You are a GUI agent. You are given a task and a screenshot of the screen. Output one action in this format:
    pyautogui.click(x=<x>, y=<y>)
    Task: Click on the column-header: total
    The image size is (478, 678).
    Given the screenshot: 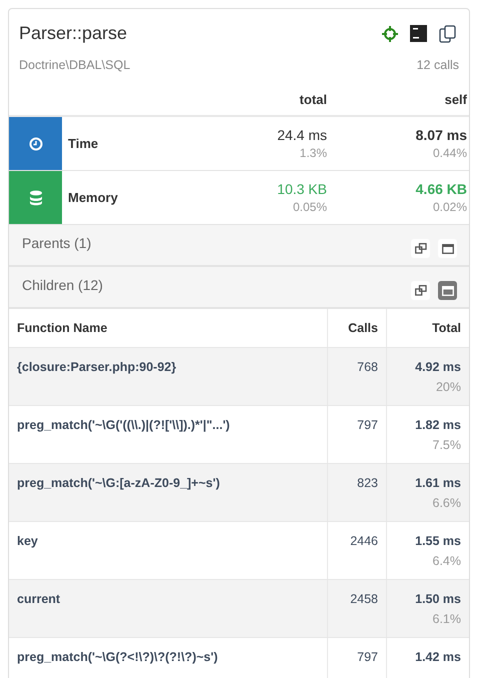 What is the action you would take?
    pyautogui.click(x=313, y=99)
    